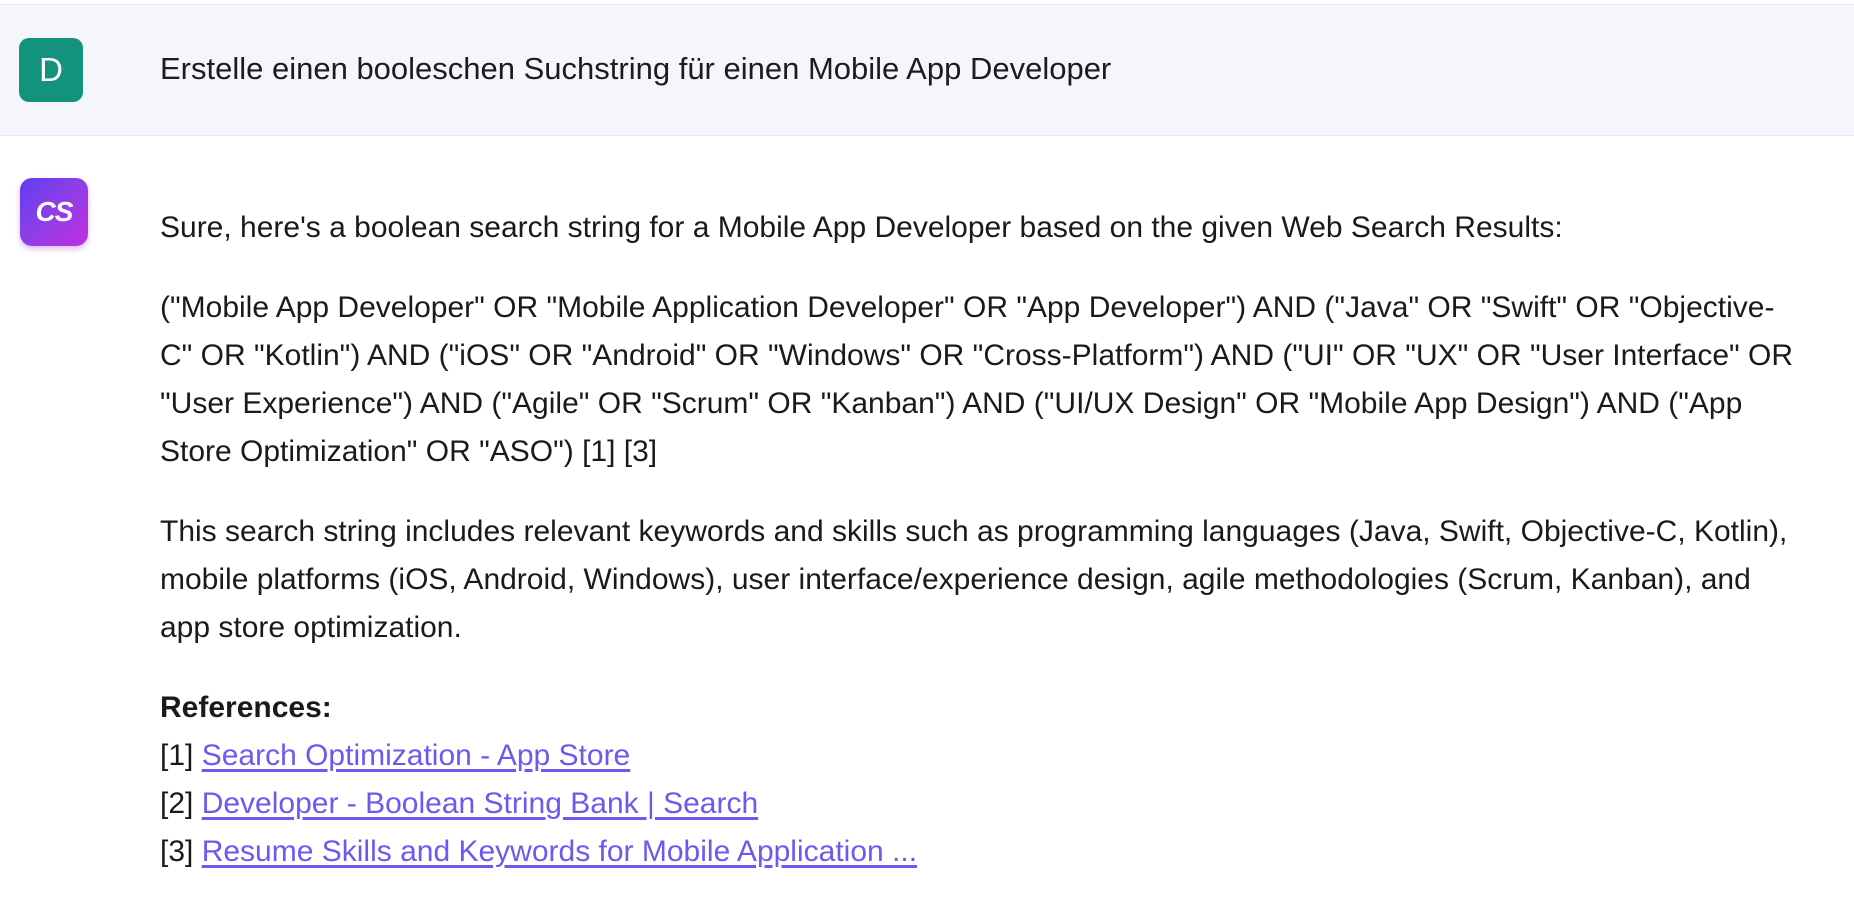 This screenshot has height=910, width=1854. I want to click on assistant-logo-icon: CS, so click(54, 212).